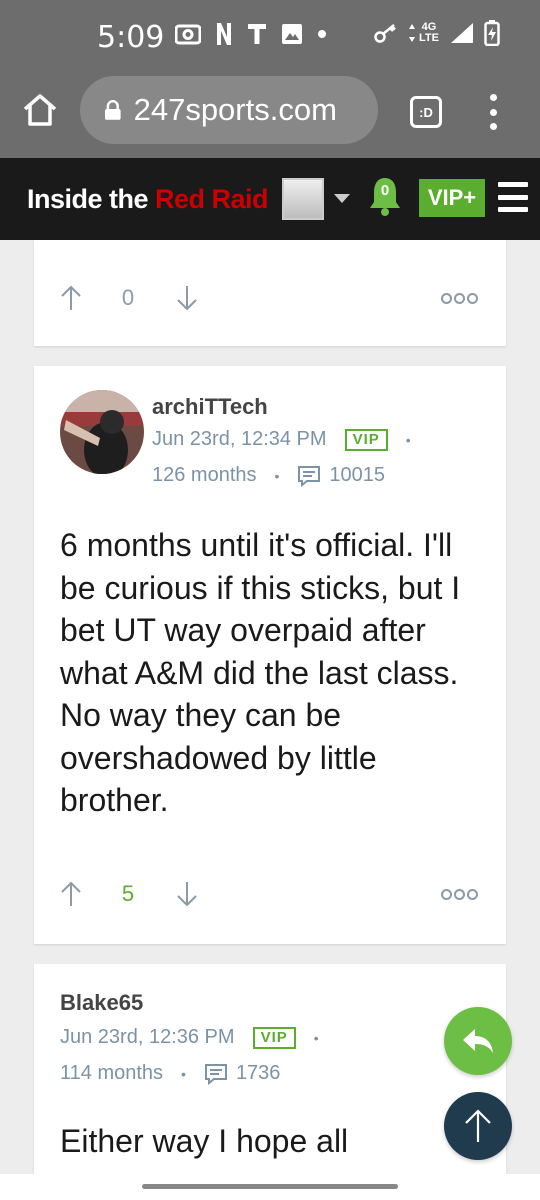 The width and height of the screenshot is (540, 1200). Describe the element at coordinates (385, 190) in the screenshot. I see `notification-count: 0` at that location.